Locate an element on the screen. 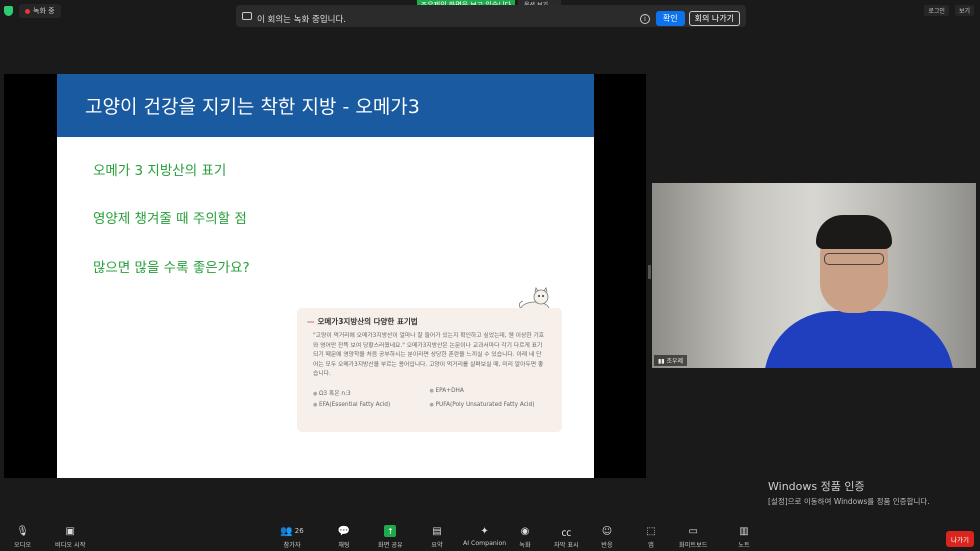 This screenshot has height=551, width=980. record-icon: ◉ is located at coordinates (525, 531).